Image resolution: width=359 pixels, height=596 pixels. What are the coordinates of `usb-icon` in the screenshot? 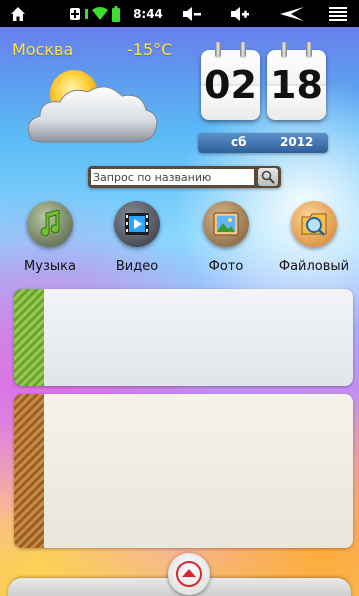 It's located at (75, 13).